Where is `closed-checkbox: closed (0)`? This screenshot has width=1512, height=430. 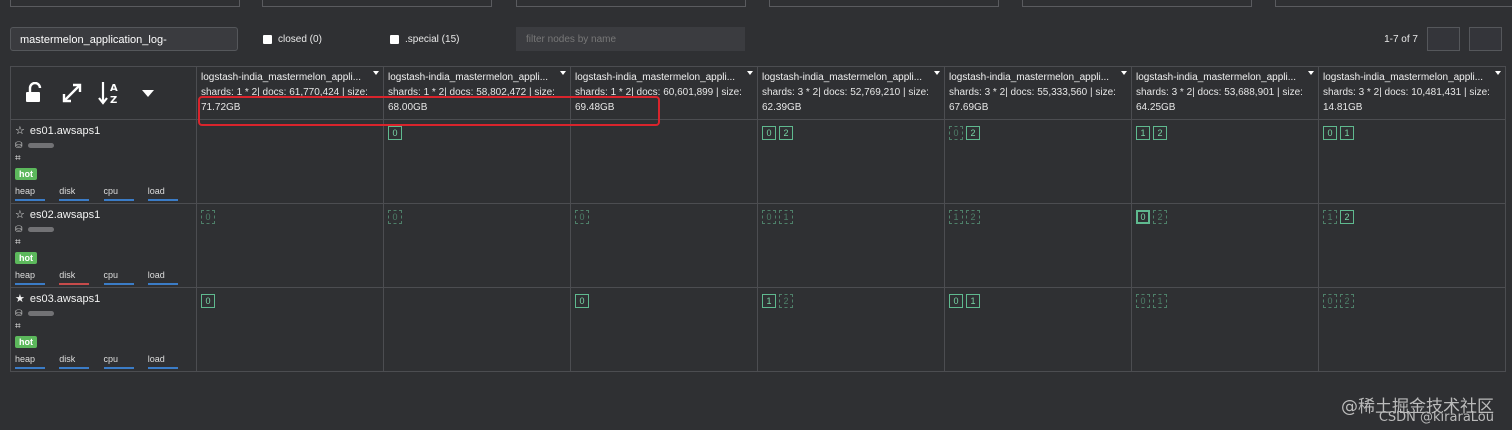 closed-checkbox: closed (0) is located at coordinates (292, 39).